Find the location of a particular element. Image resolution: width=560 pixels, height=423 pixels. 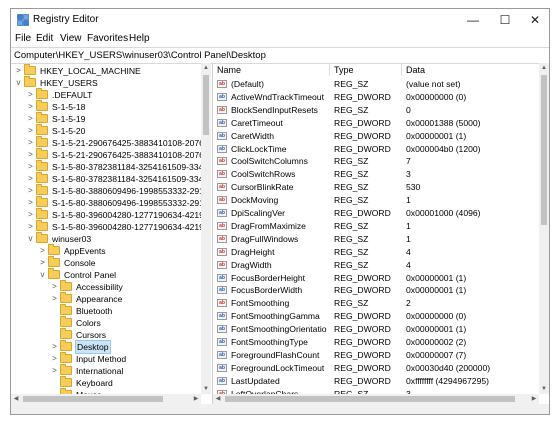

column-header-data: Data is located at coordinates (415, 70).